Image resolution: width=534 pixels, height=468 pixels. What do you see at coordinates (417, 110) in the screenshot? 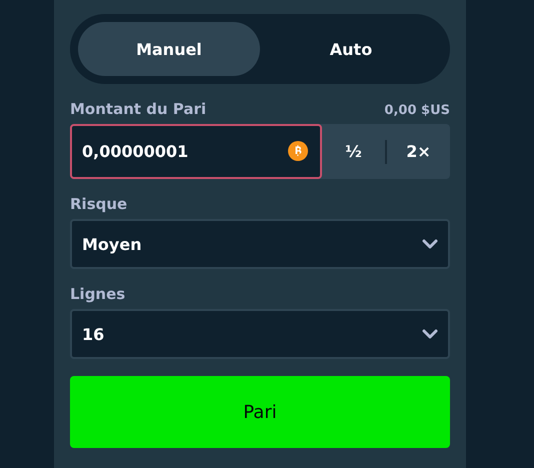
I see `usd-value: 0,00 $US` at bounding box center [417, 110].